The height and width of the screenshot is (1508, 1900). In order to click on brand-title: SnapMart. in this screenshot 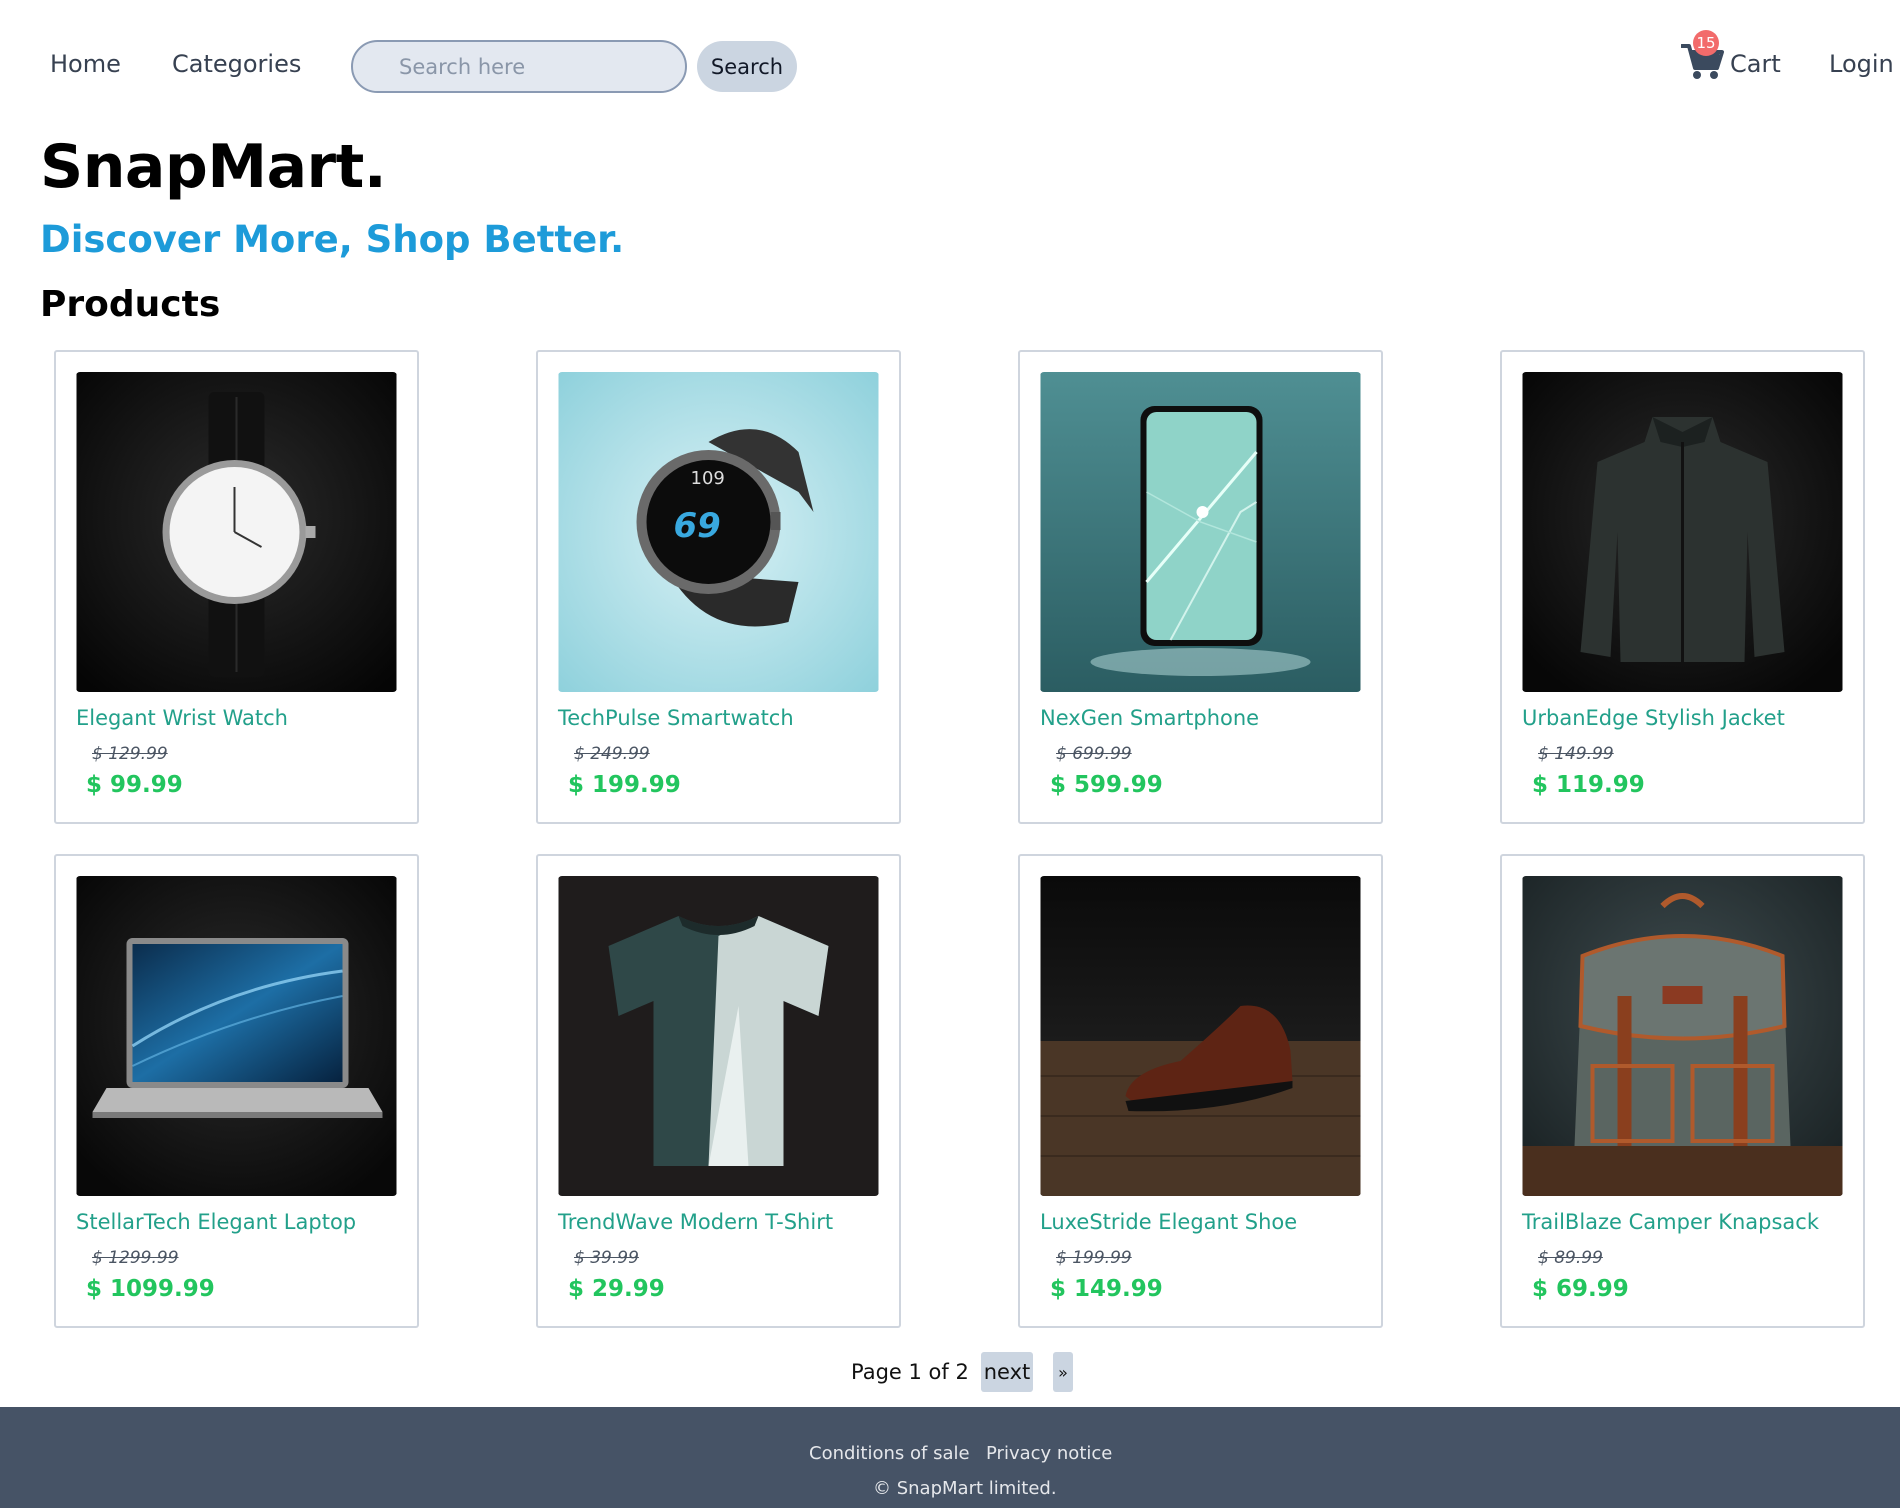, I will do `click(213, 167)`.